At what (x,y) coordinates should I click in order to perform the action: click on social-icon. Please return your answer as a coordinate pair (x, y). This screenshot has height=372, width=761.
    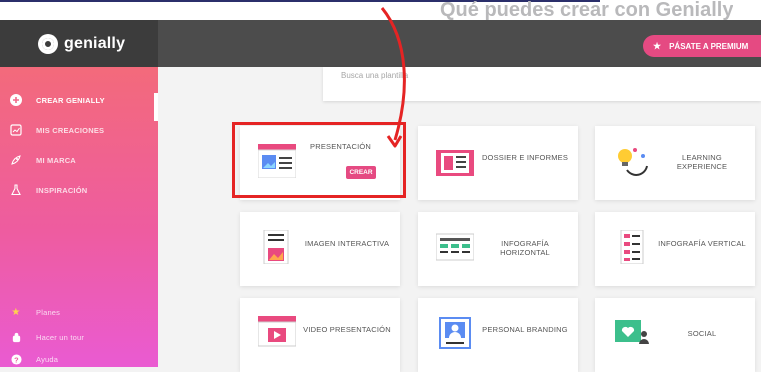
    Looking at the image, I should click on (632, 333).